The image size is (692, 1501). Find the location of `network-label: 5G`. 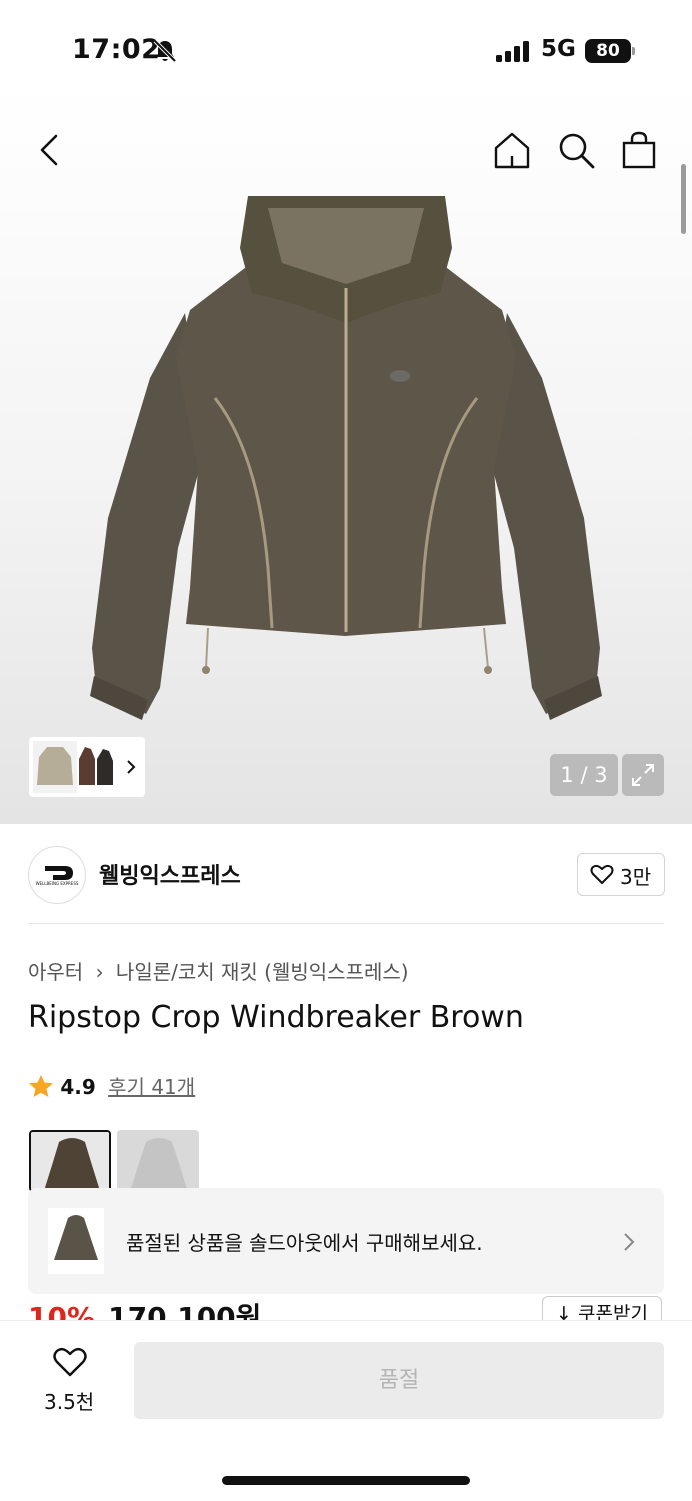

network-label: 5G is located at coordinates (558, 49).